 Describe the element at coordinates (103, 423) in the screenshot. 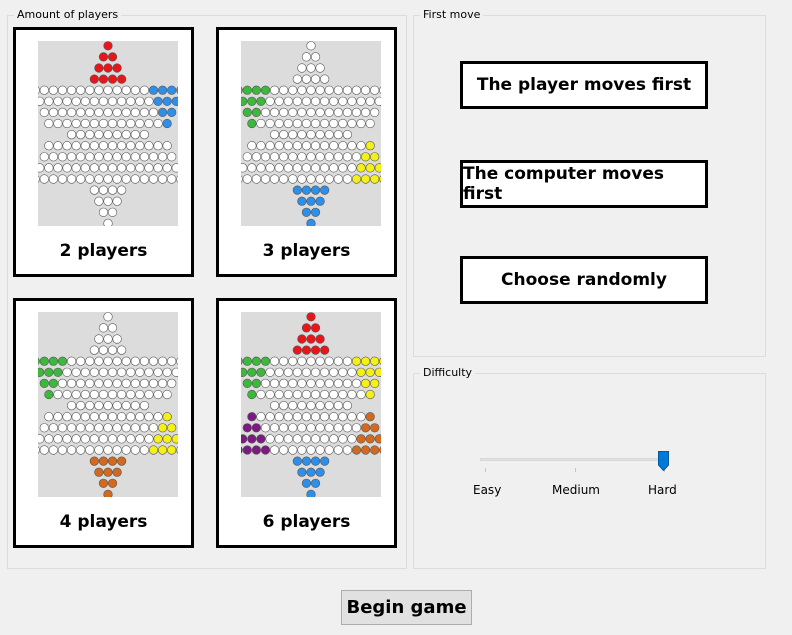

I see `option-4-players: 4 players` at that location.